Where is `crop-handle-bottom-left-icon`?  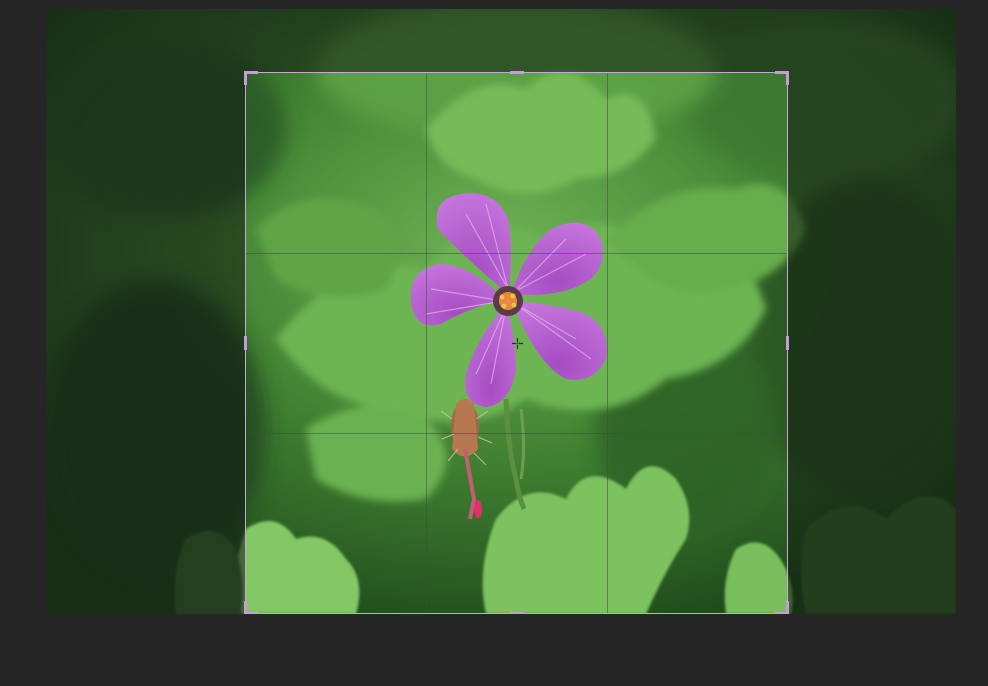
crop-handle-bottom-left-icon is located at coordinates (251, 607).